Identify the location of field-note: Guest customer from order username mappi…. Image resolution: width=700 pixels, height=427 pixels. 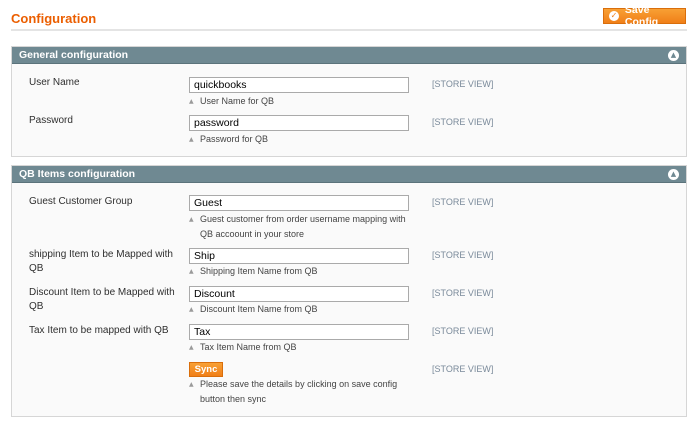
(301, 227).